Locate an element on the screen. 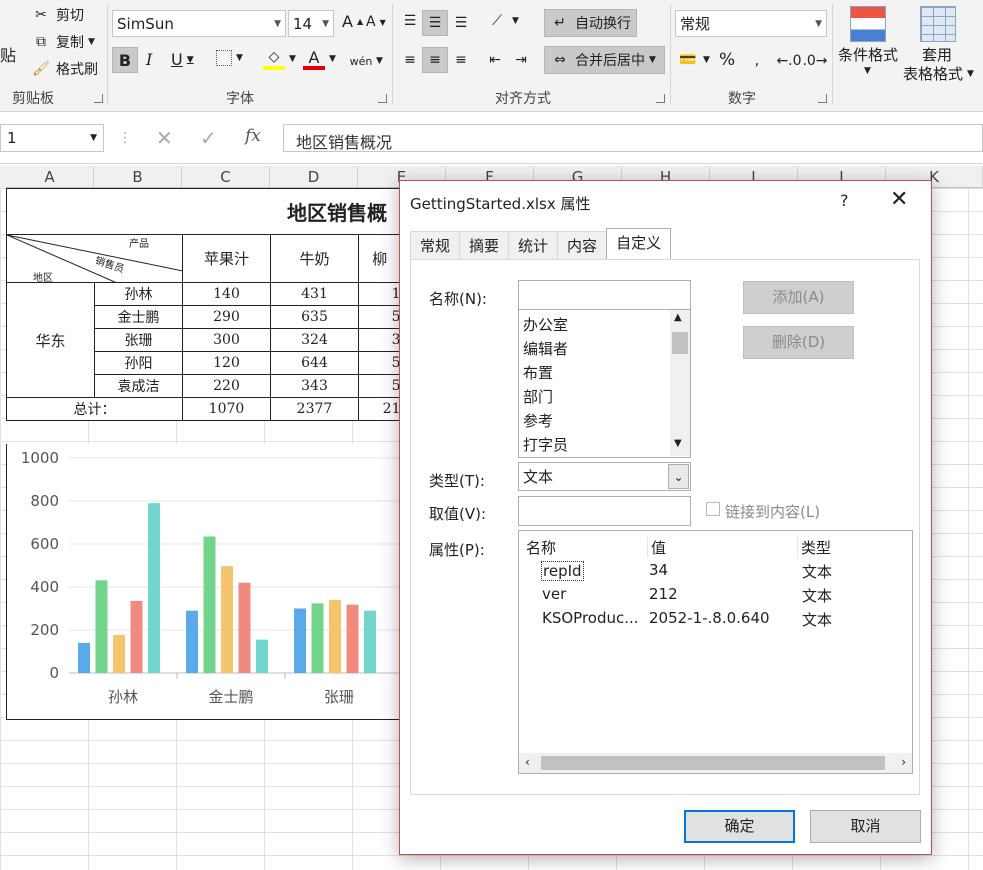 The image size is (983, 870). paste-button: 贴 is located at coordinates (8, 54).